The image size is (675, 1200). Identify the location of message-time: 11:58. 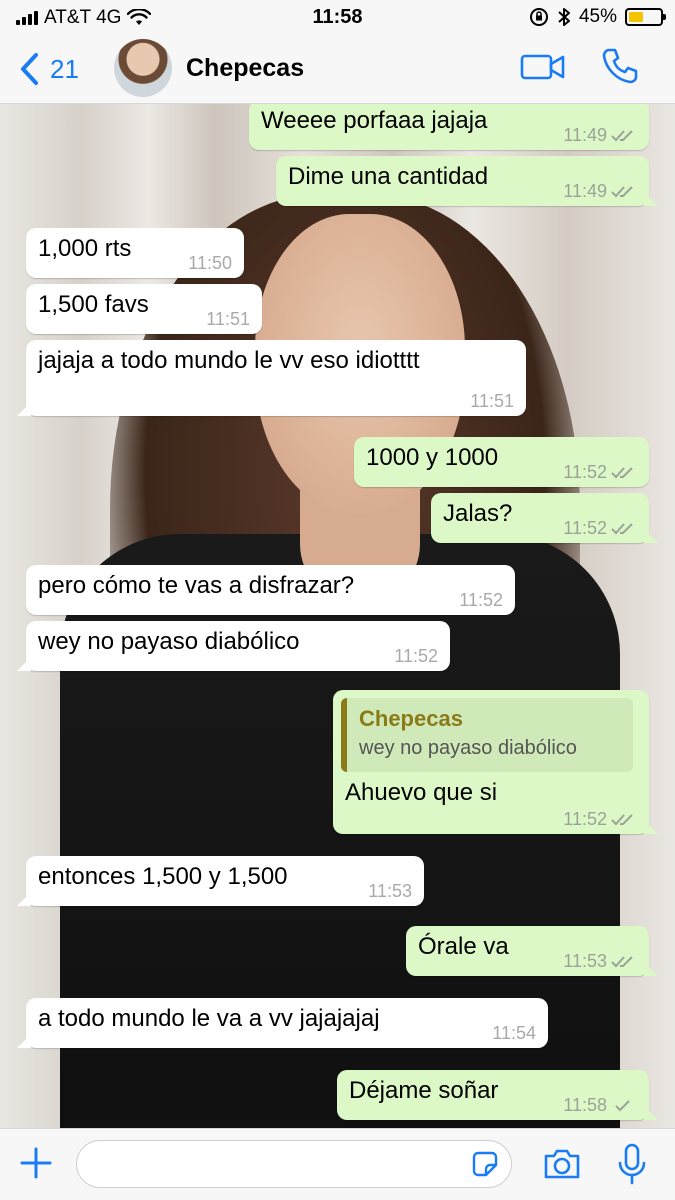
(585, 1105).